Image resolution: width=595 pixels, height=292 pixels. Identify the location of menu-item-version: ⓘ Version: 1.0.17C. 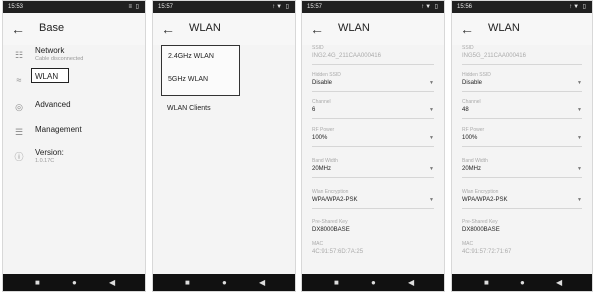
(74, 158).